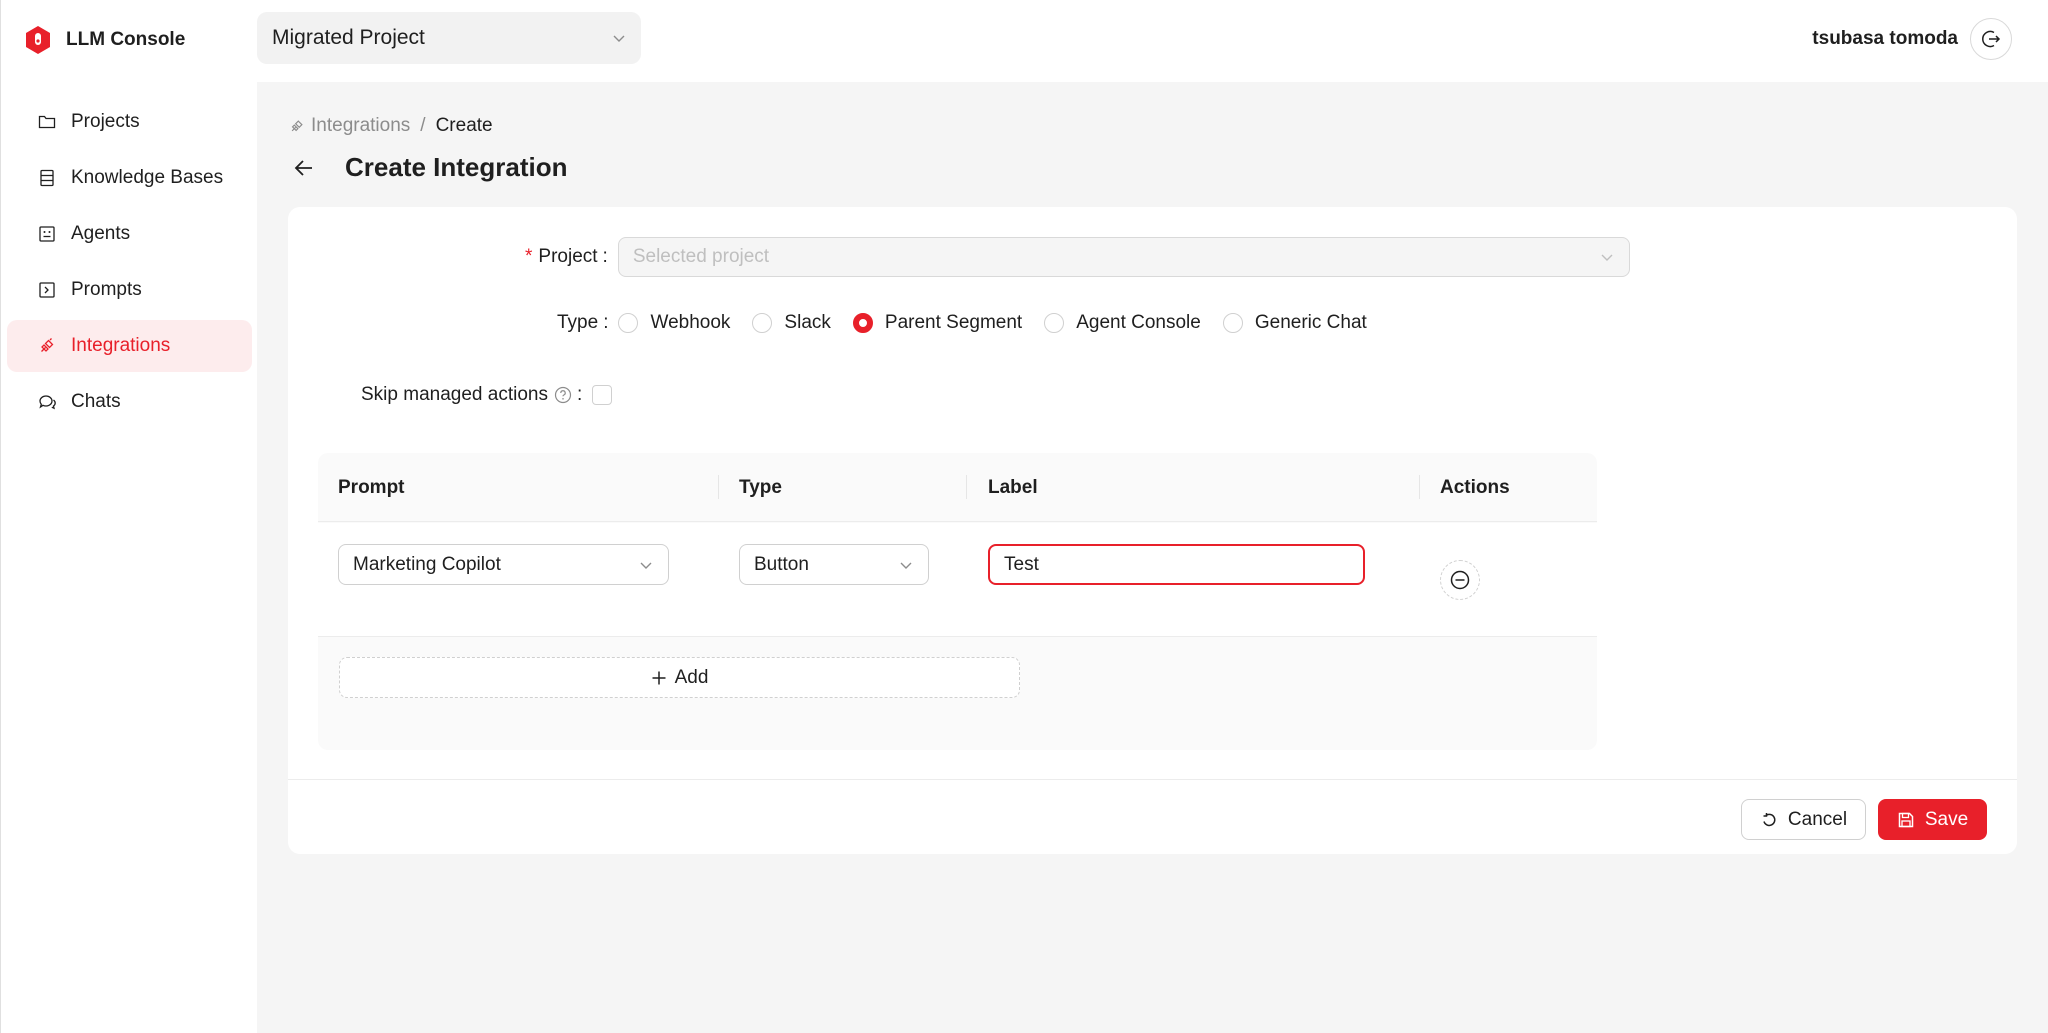 The height and width of the screenshot is (1033, 2048). Describe the element at coordinates (47, 234) in the screenshot. I see `robot-icon` at that location.